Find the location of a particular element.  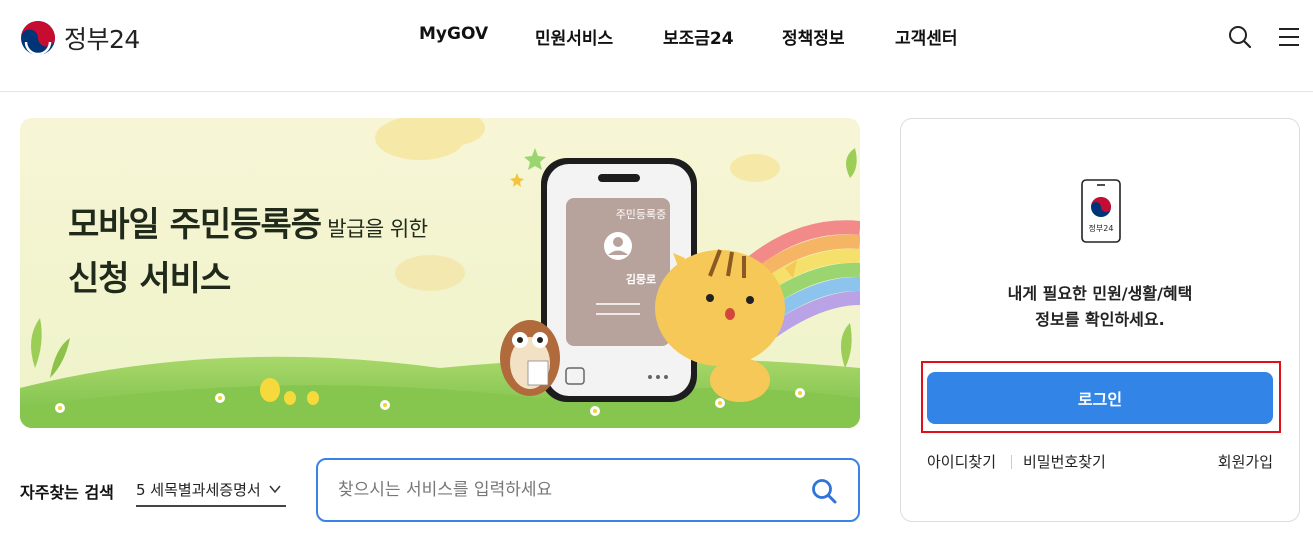

login-message: 내게 필요한 민원/생활/혜택 정보를 확인하세요. is located at coordinates (1100, 307).